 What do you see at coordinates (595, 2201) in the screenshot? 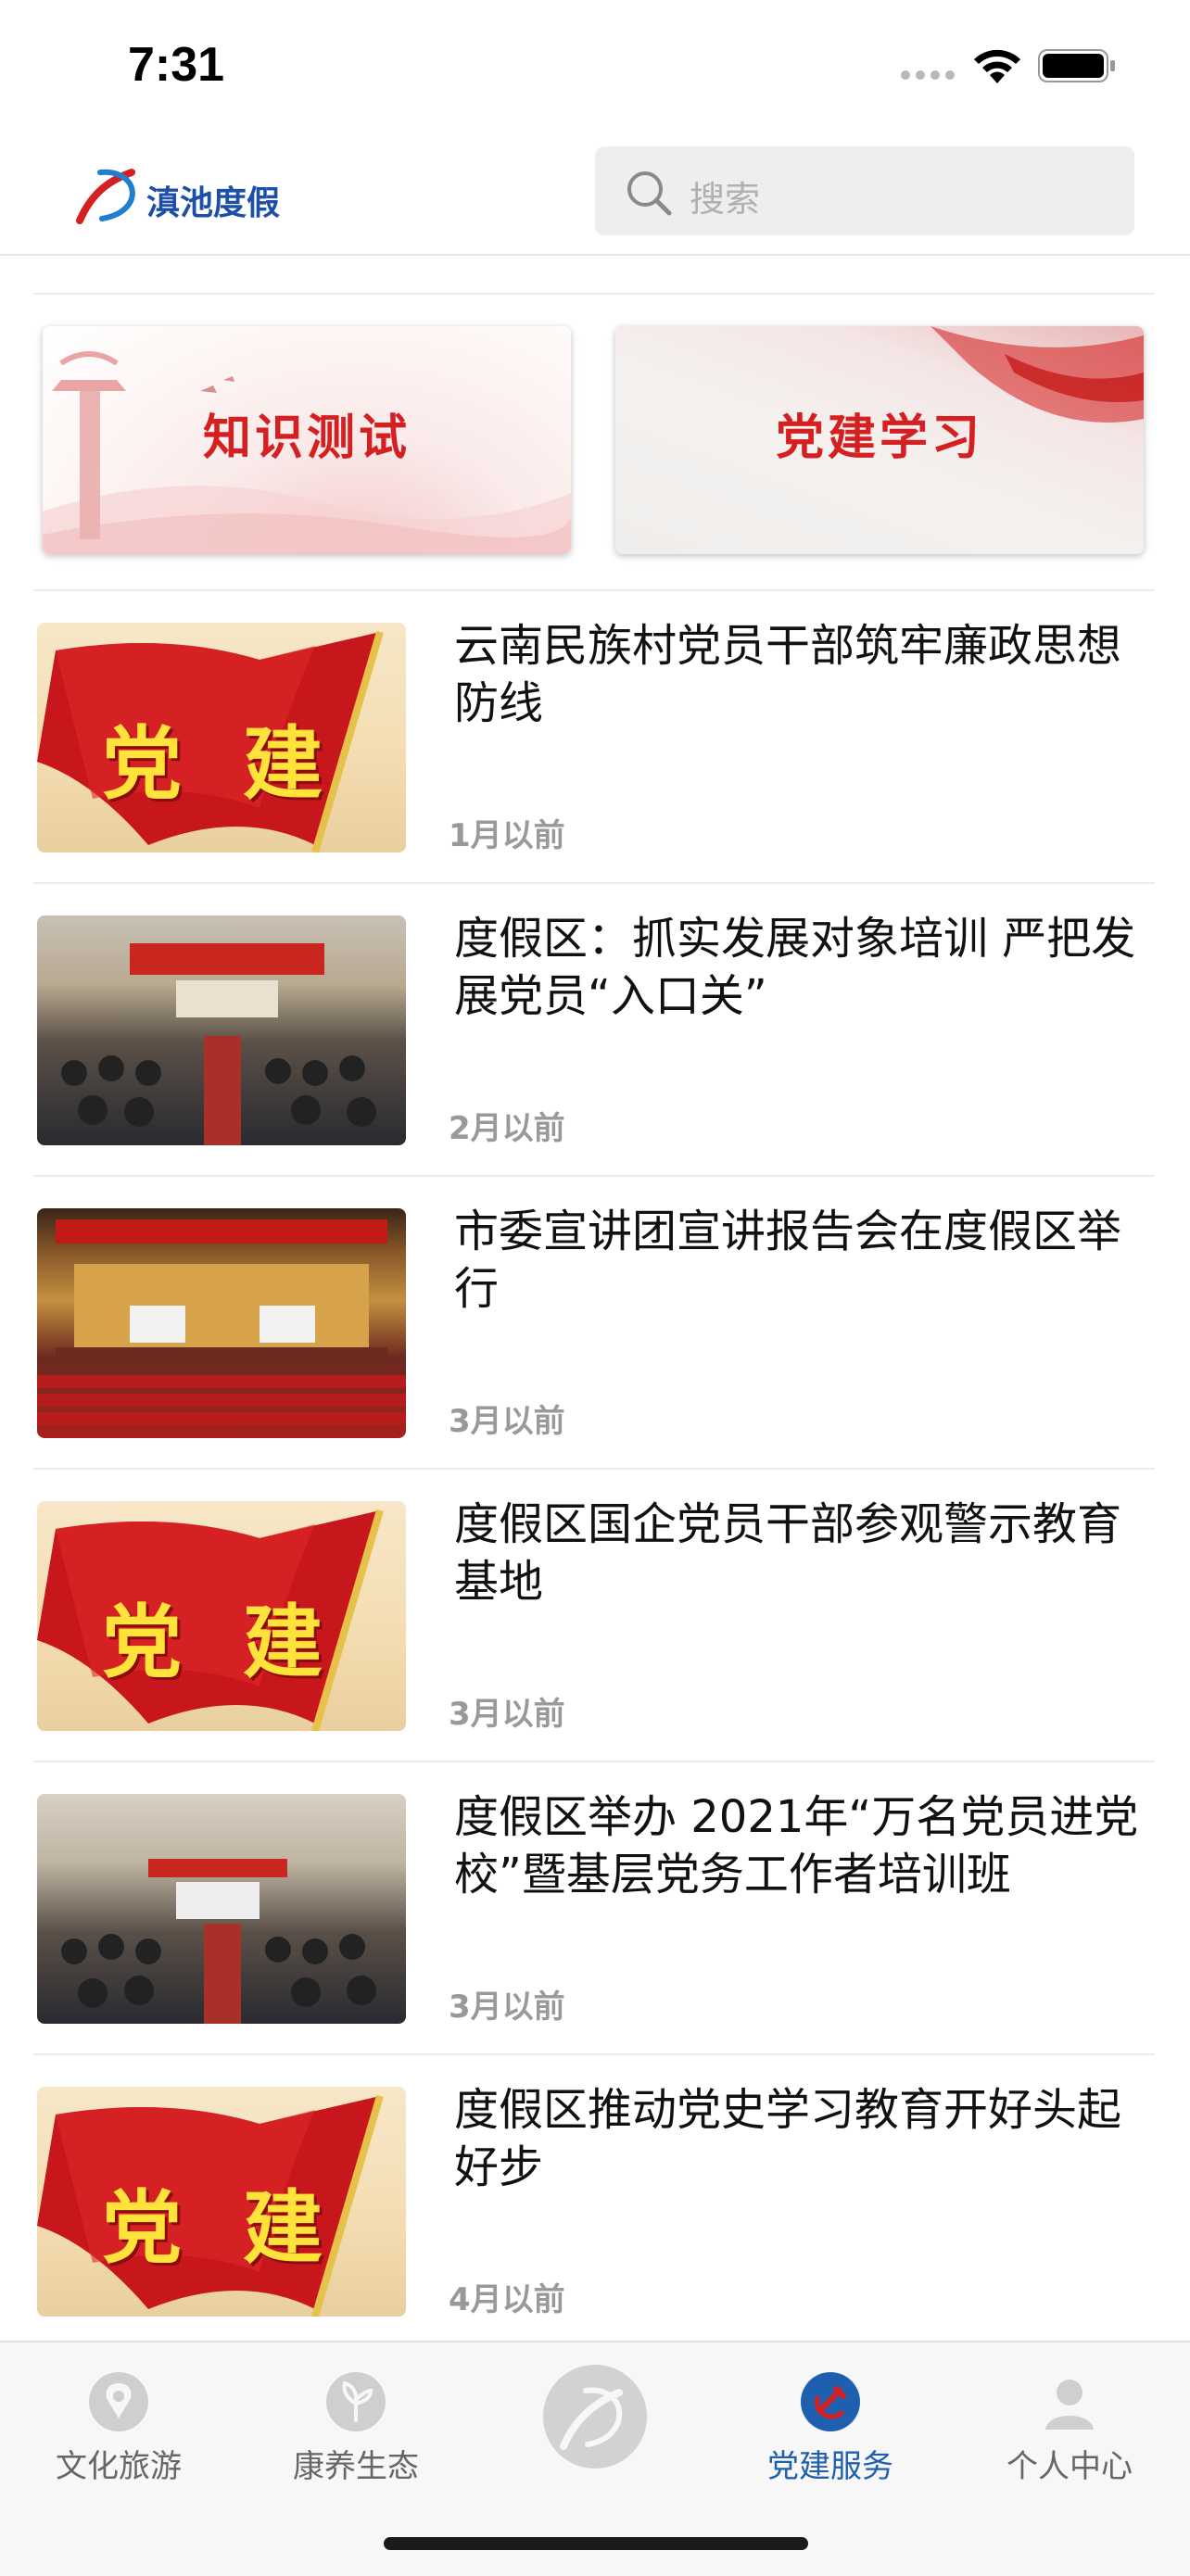
I see `news-item: 党 建 度假区推动党史学习教育开好头起好步 4月以前` at bounding box center [595, 2201].